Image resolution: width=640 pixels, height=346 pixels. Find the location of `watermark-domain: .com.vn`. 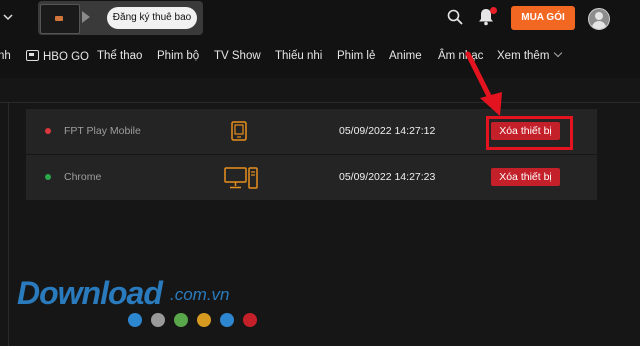

watermark-domain: .com.vn is located at coordinates (200, 294).